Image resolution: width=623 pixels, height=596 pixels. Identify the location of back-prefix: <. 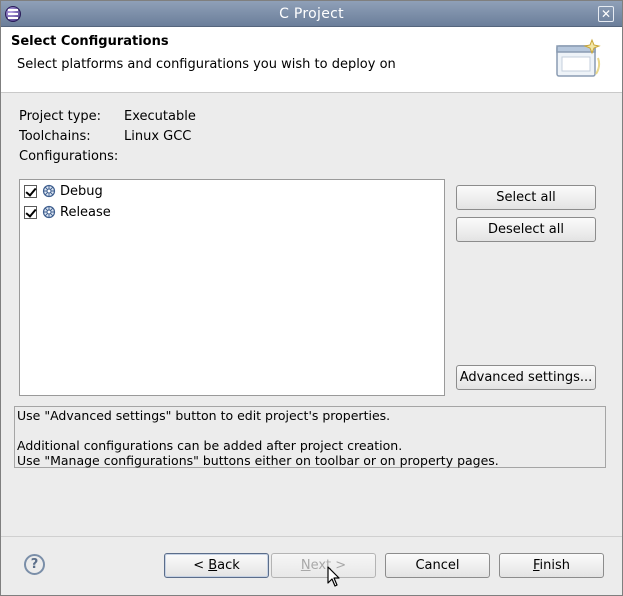
(201, 565).